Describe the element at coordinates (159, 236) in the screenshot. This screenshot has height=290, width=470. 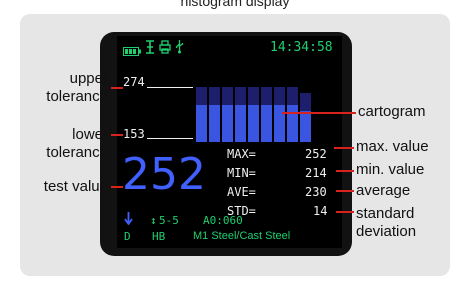
I see `hardness-scale: HB` at that location.